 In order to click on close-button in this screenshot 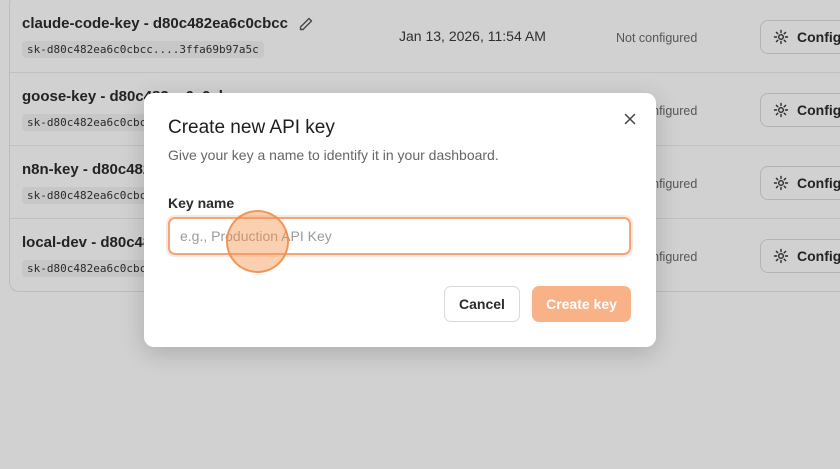, I will do `click(630, 119)`.